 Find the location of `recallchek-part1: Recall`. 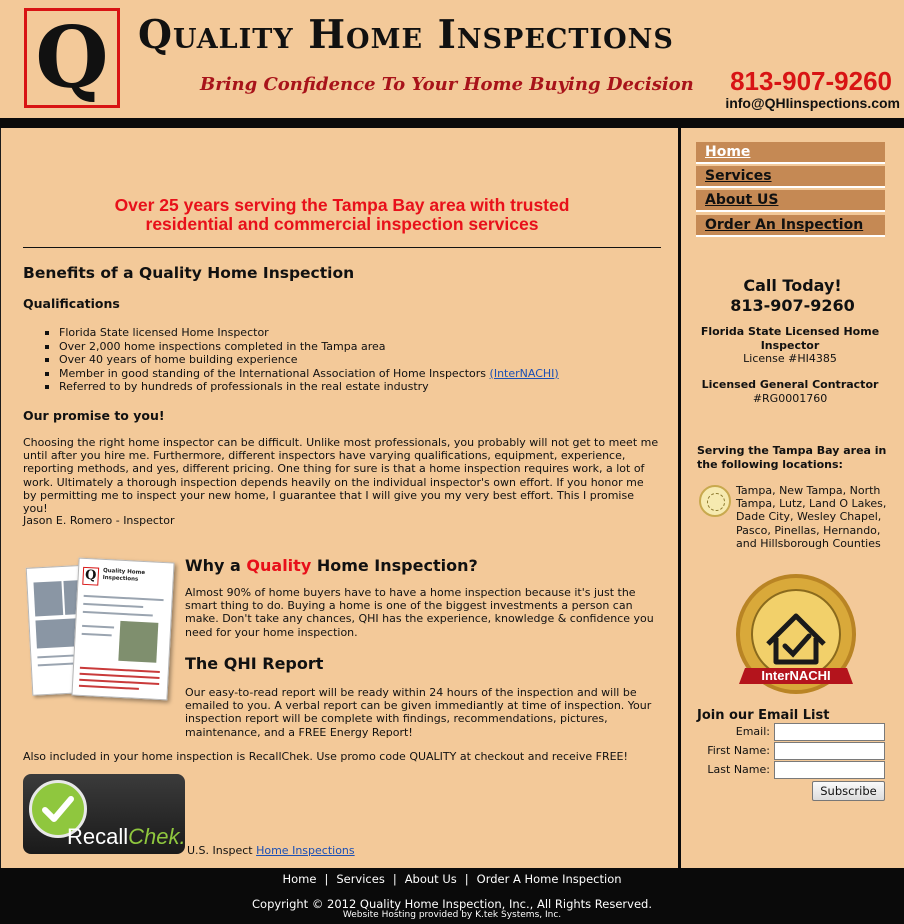

recallchek-part1: Recall is located at coordinates (98, 836).